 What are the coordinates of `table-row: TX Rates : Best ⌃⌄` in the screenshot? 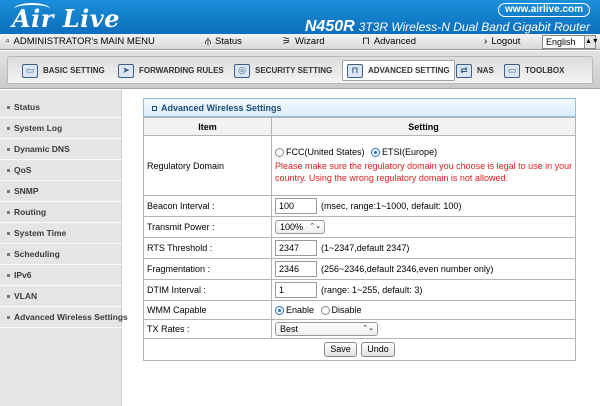 It's located at (359, 329).